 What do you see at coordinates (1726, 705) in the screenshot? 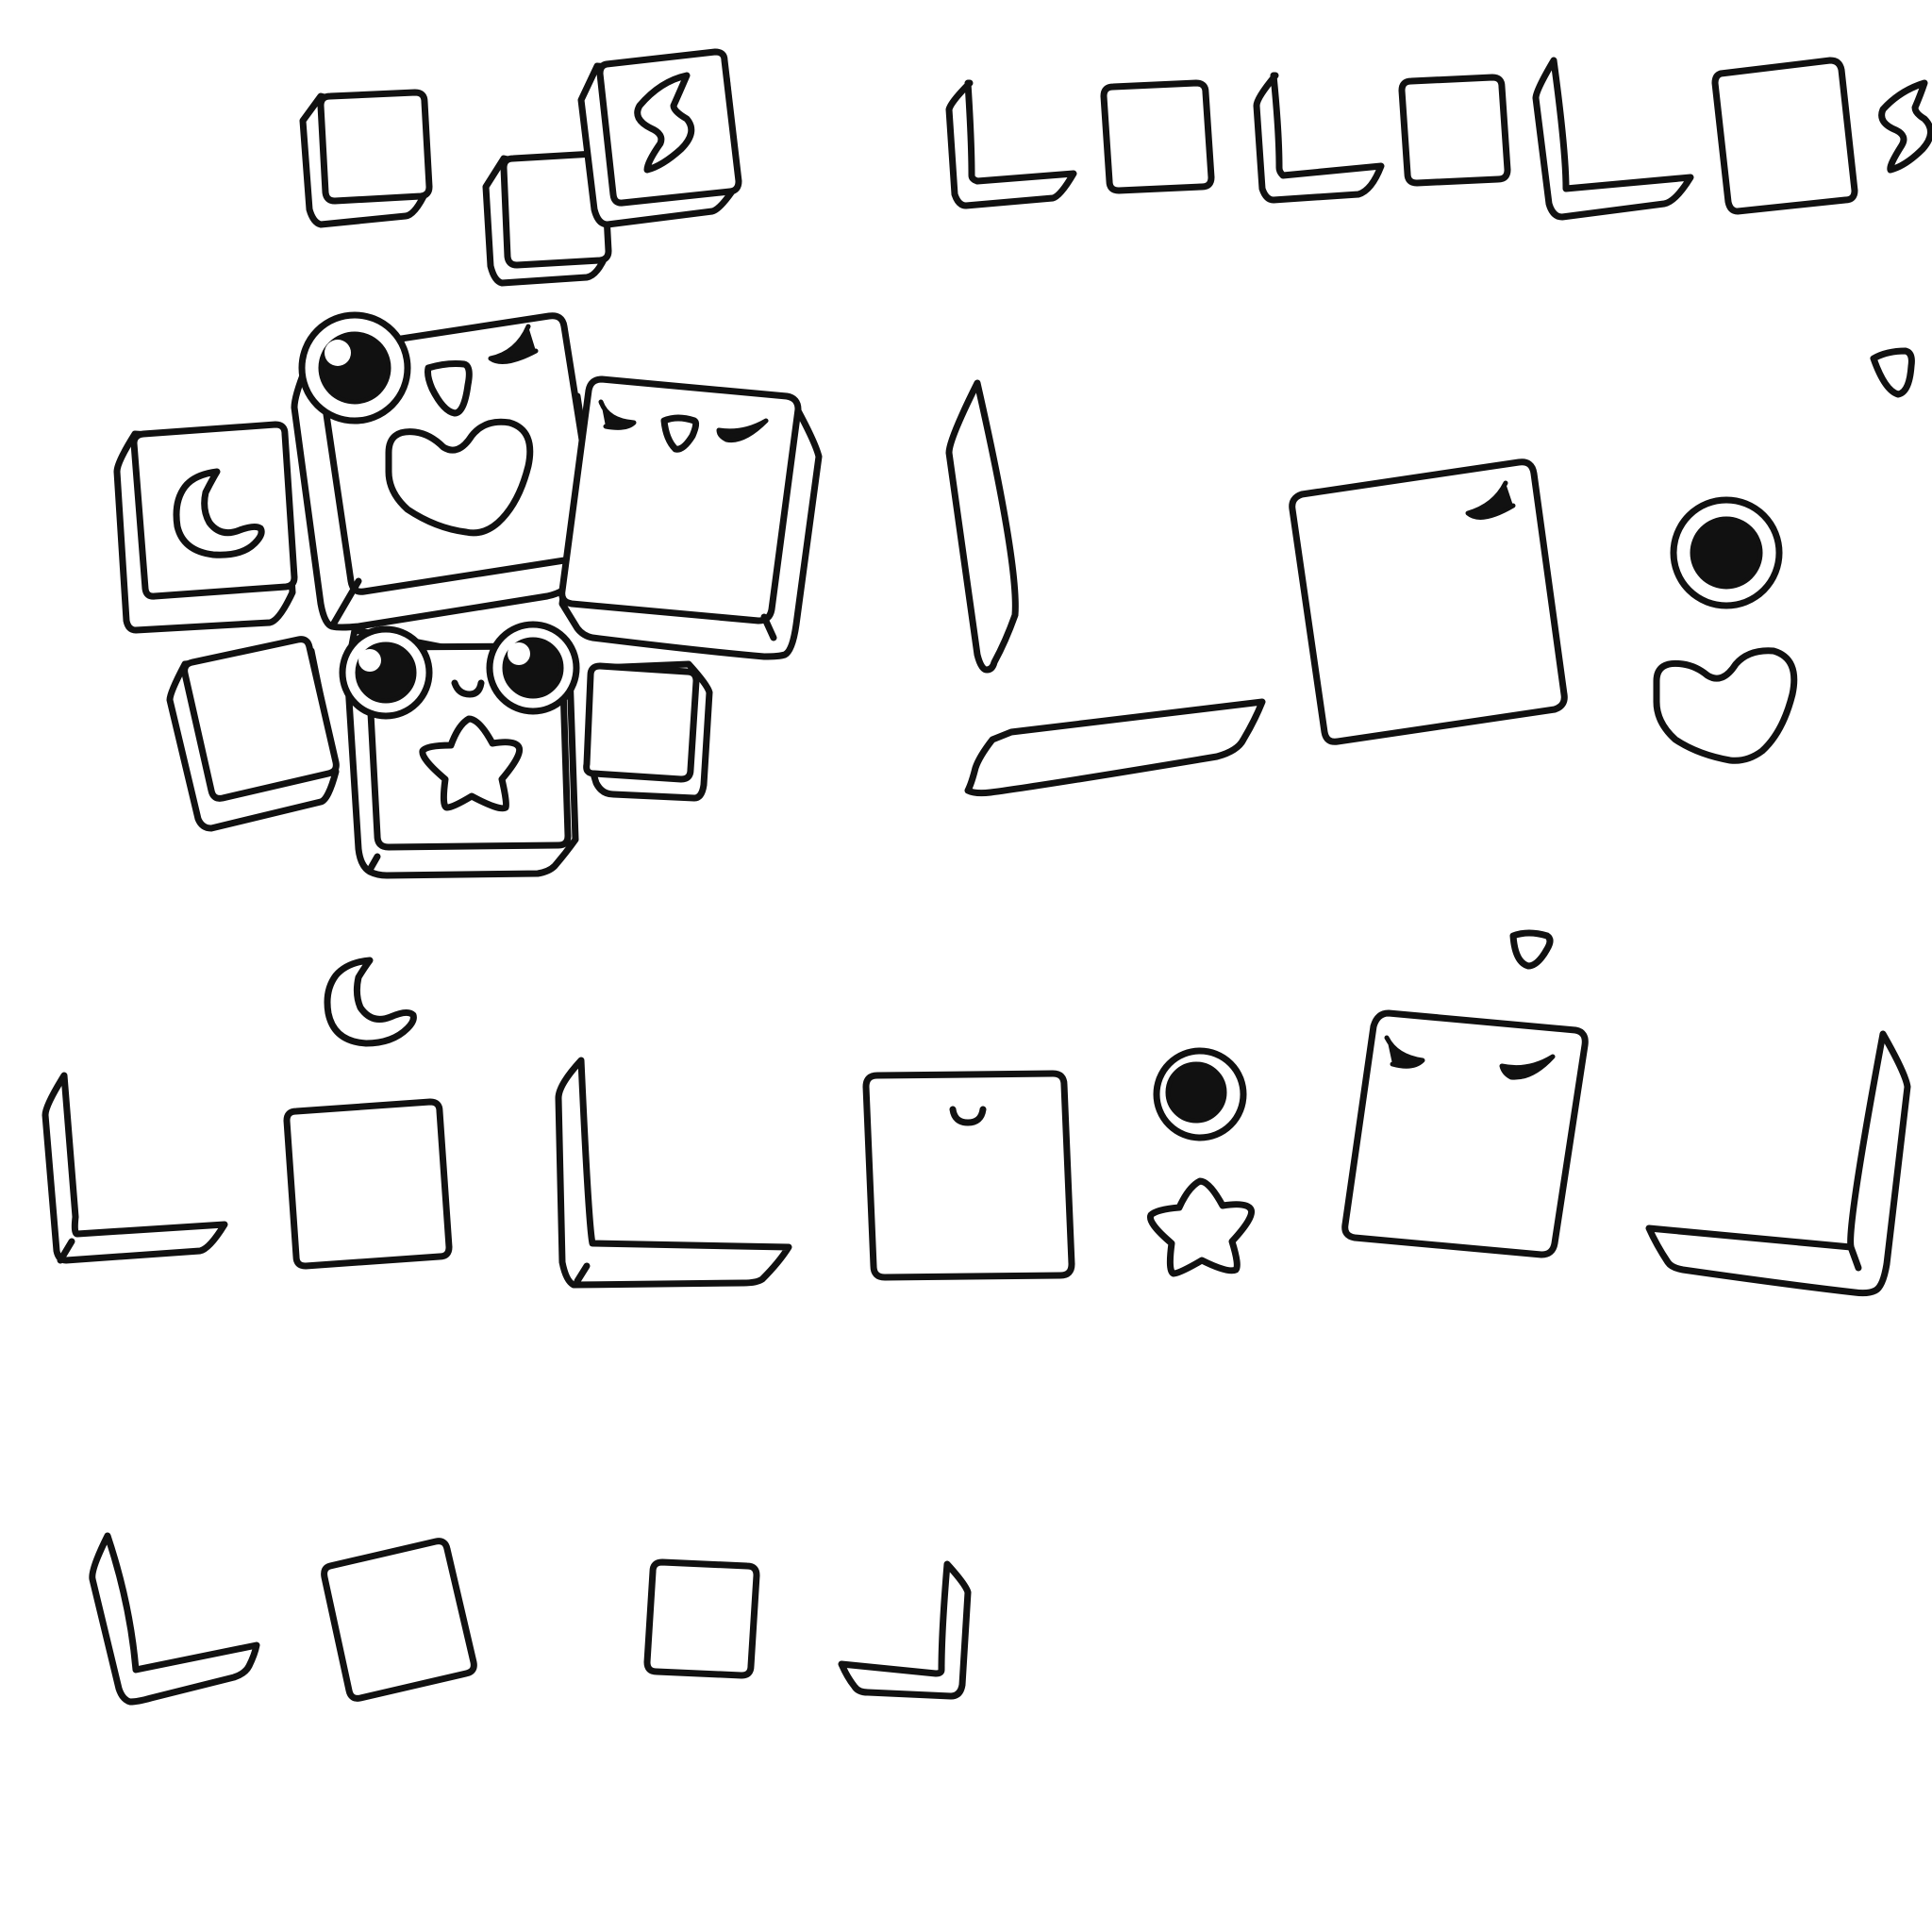
I see `heart-mouth` at bounding box center [1726, 705].